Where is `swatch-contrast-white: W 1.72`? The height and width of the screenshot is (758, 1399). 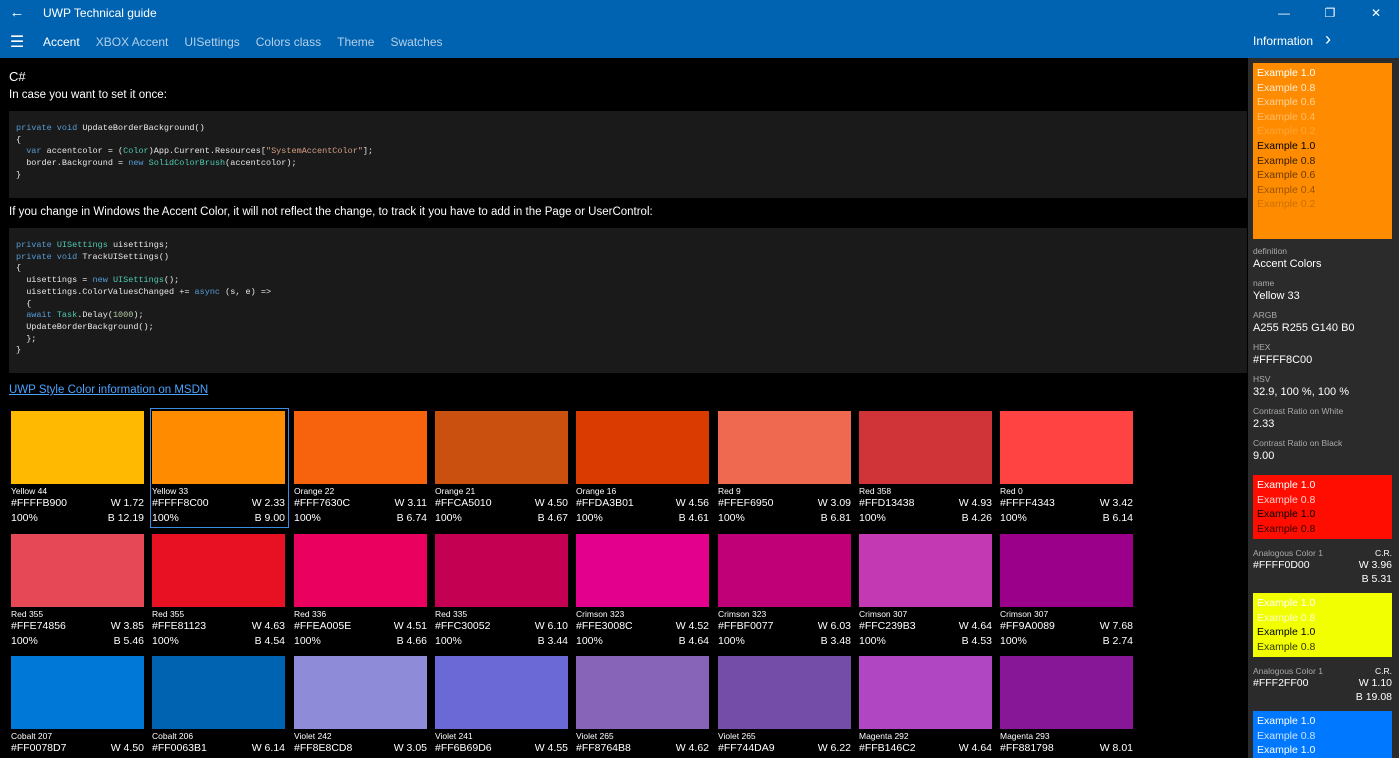
swatch-contrast-white: W 1.72 is located at coordinates (127, 503).